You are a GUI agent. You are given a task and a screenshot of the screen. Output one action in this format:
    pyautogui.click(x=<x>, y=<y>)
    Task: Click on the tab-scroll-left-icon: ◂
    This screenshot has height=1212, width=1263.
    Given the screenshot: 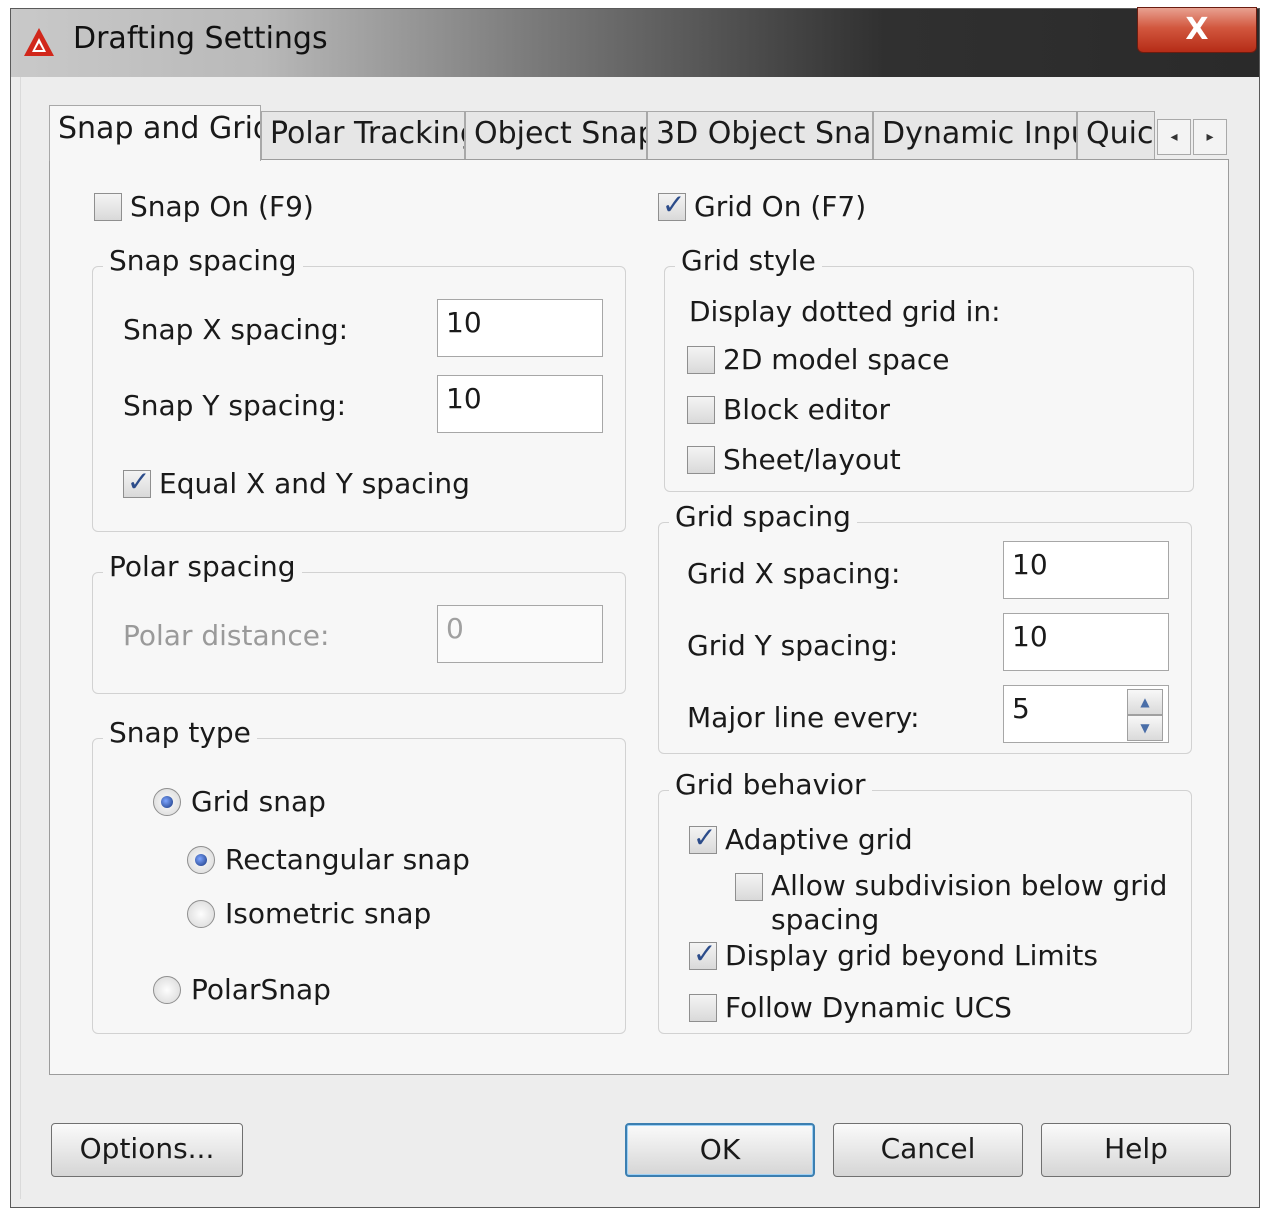 What is the action you would take?
    pyautogui.click(x=1174, y=137)
    